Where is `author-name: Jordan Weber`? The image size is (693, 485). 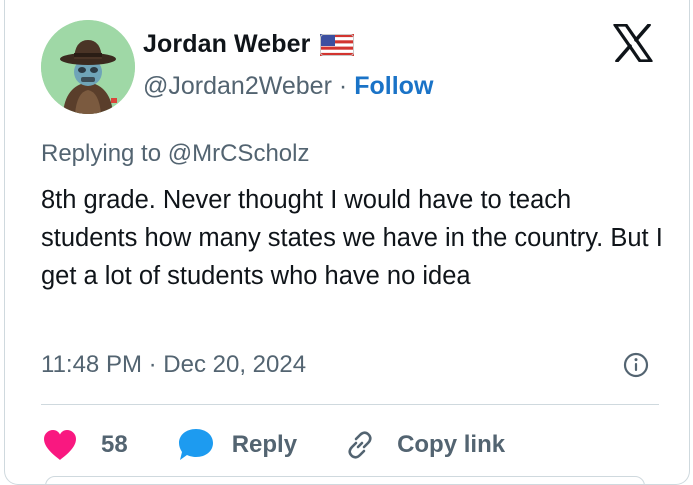
author-name: Jordan Weber is located at coordinates (226, 44).